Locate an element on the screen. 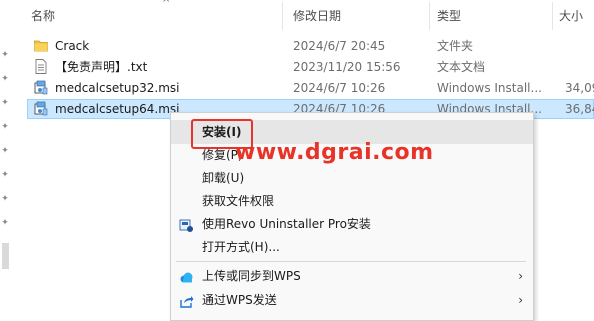  column-type-header: 类型 is located at coordinates (449, 16).